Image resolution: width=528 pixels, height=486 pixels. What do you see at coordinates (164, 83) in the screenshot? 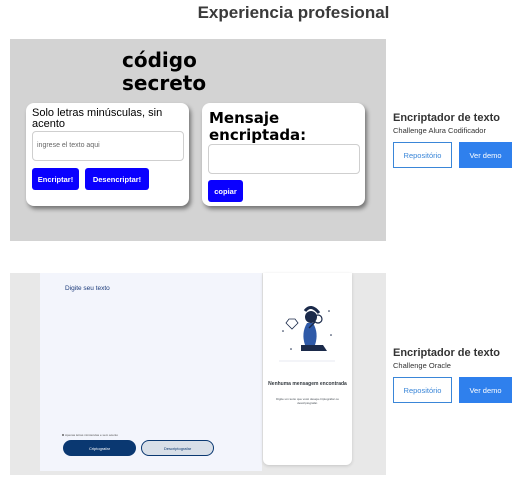
I see `preview-title-line-2: secreto` at bounding box center [164, 83].